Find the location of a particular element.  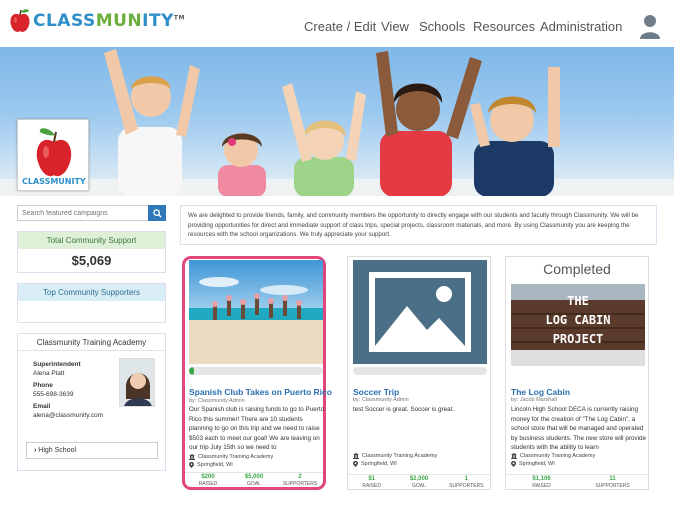

contact-phone: 555-698-3639 is located at coordinates (53, 394).